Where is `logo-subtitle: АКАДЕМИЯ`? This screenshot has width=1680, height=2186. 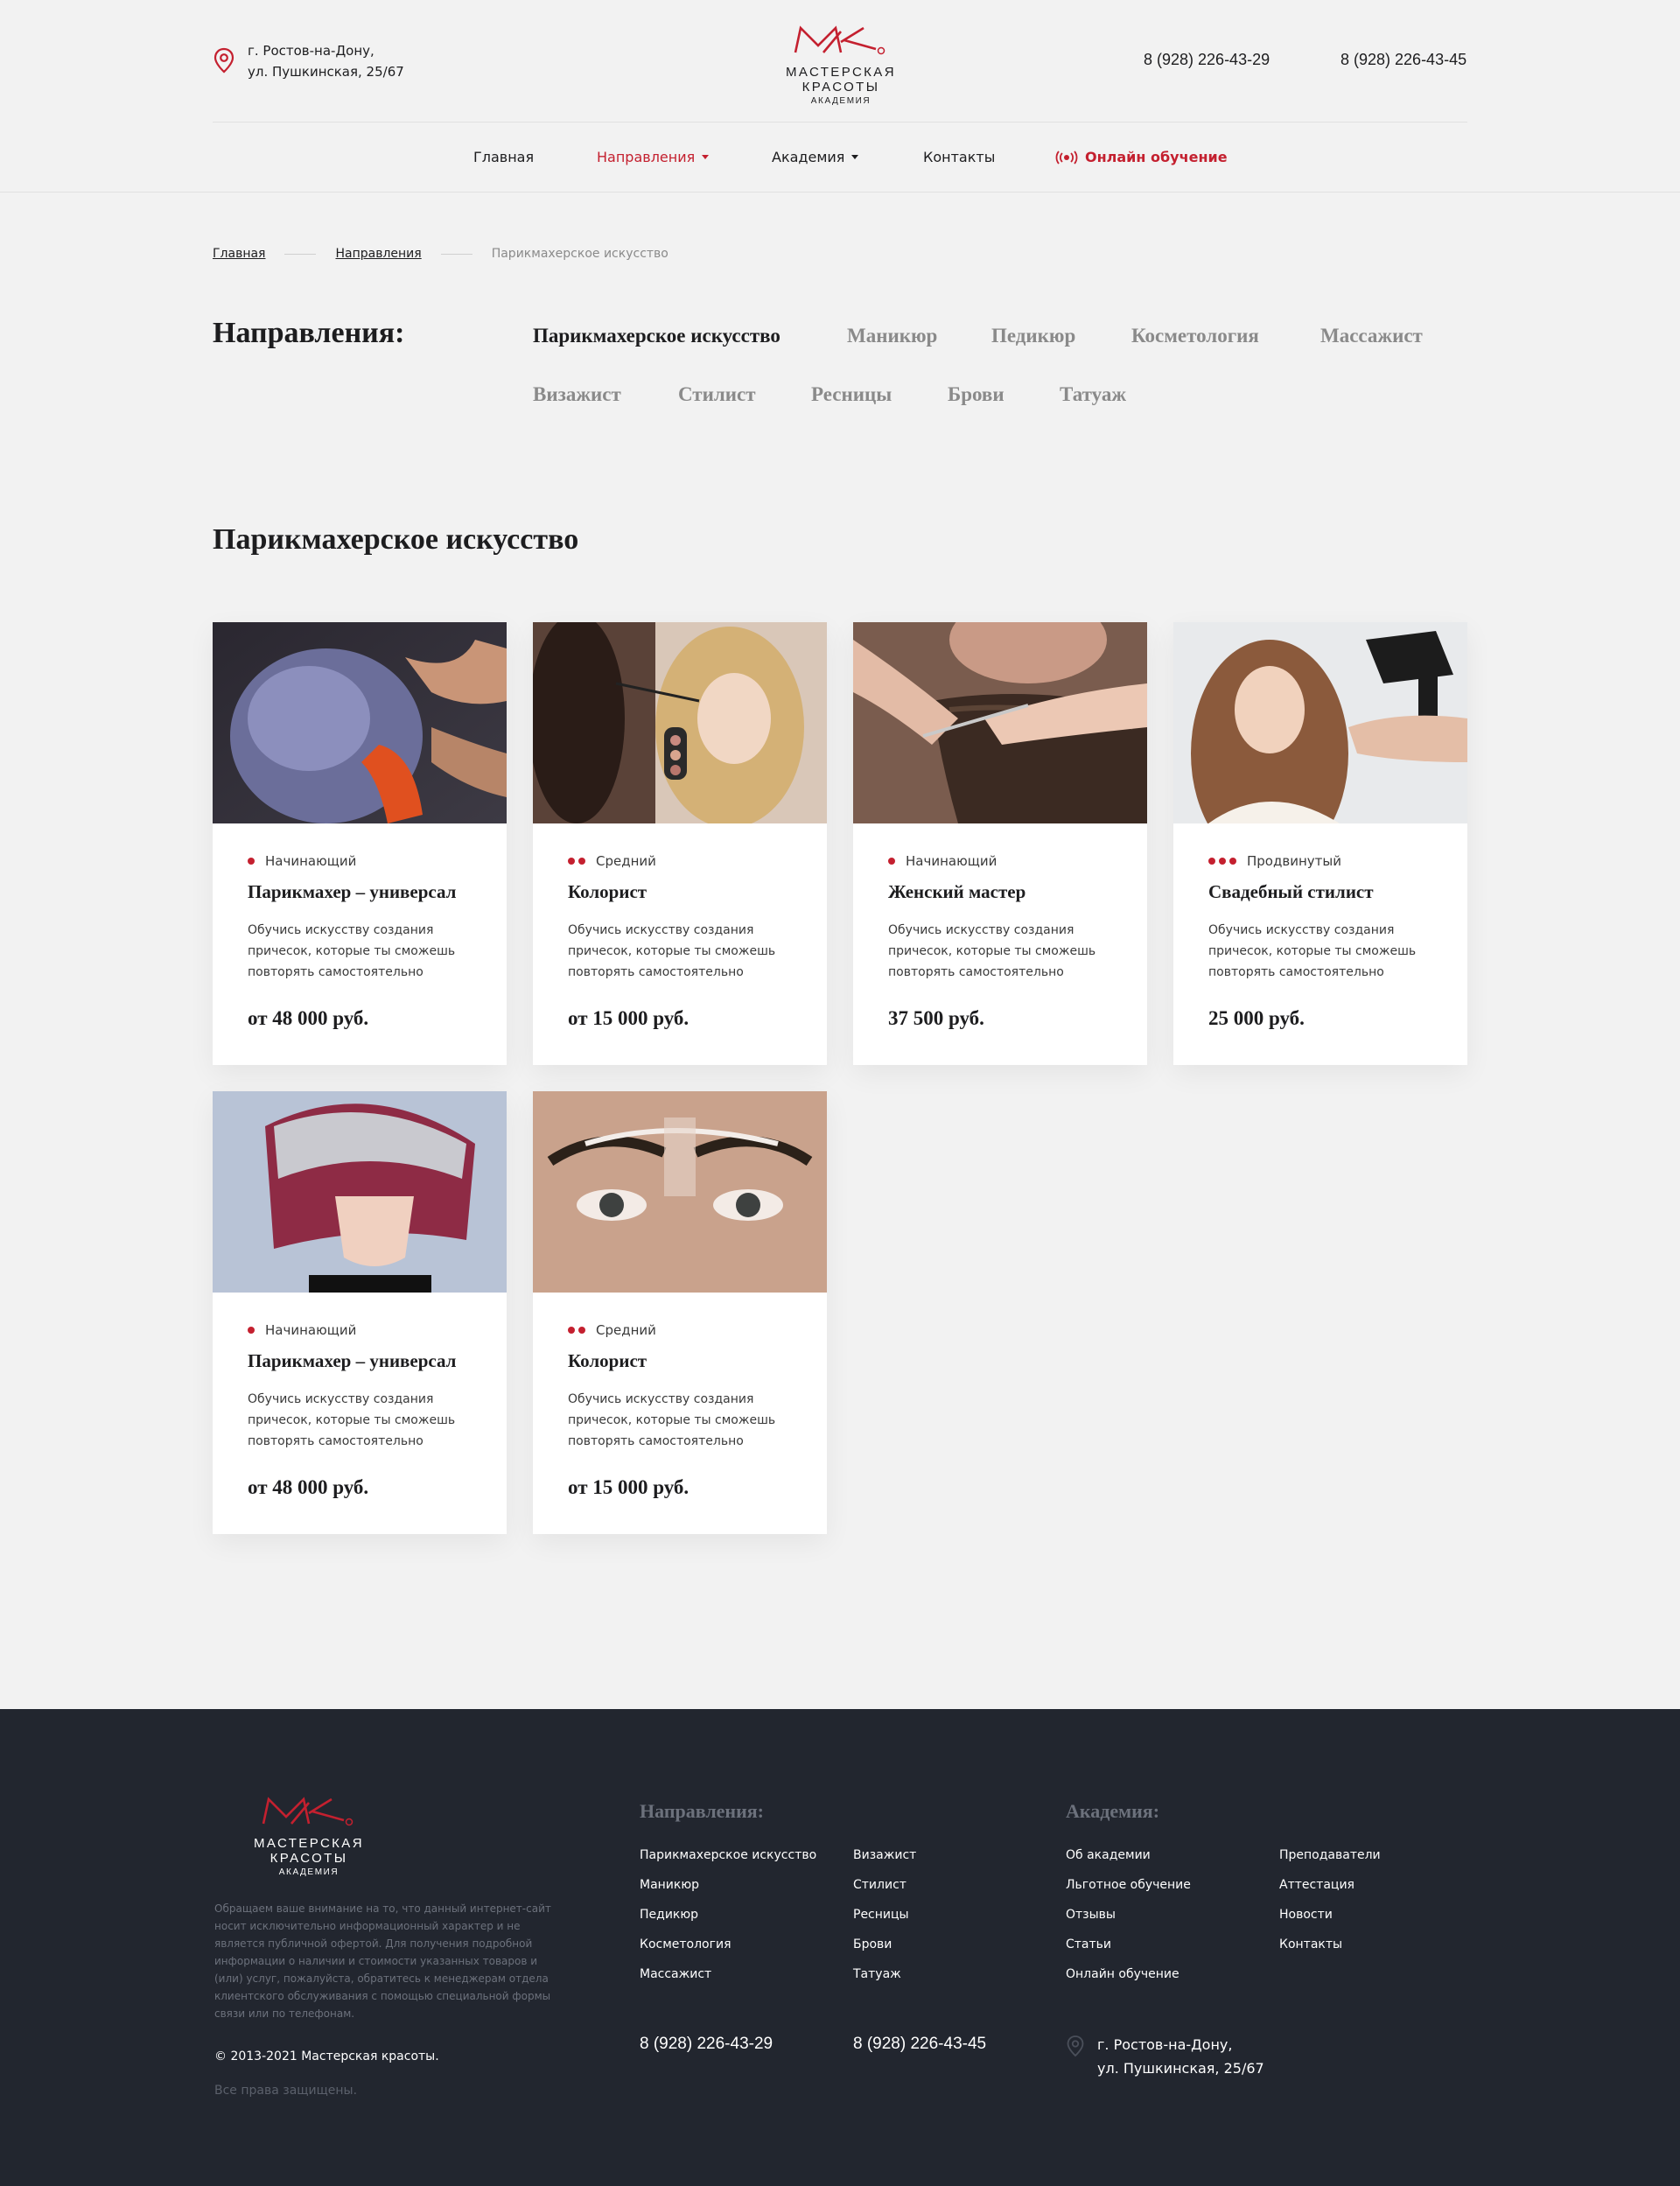
logo-subtitle: АКАДЕМИЯ is located at coordinates (841, 101).